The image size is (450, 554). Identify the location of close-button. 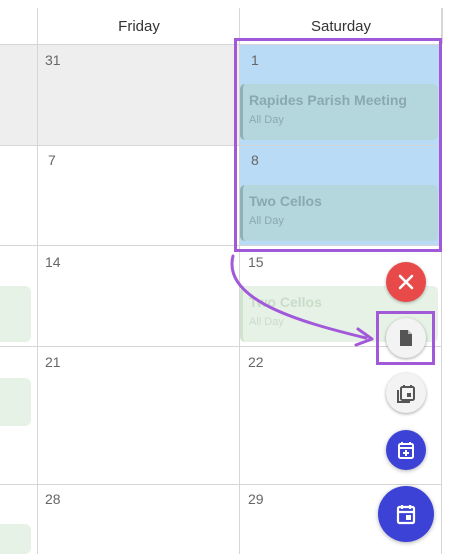
(406, 282).